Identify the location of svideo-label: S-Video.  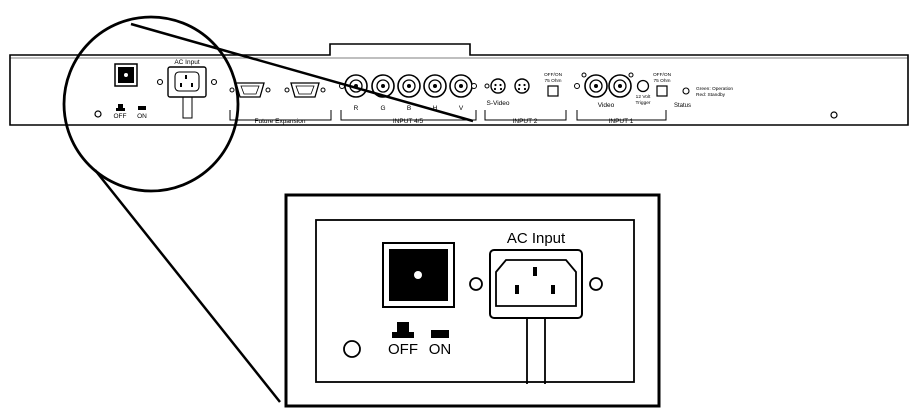
(497, 103).